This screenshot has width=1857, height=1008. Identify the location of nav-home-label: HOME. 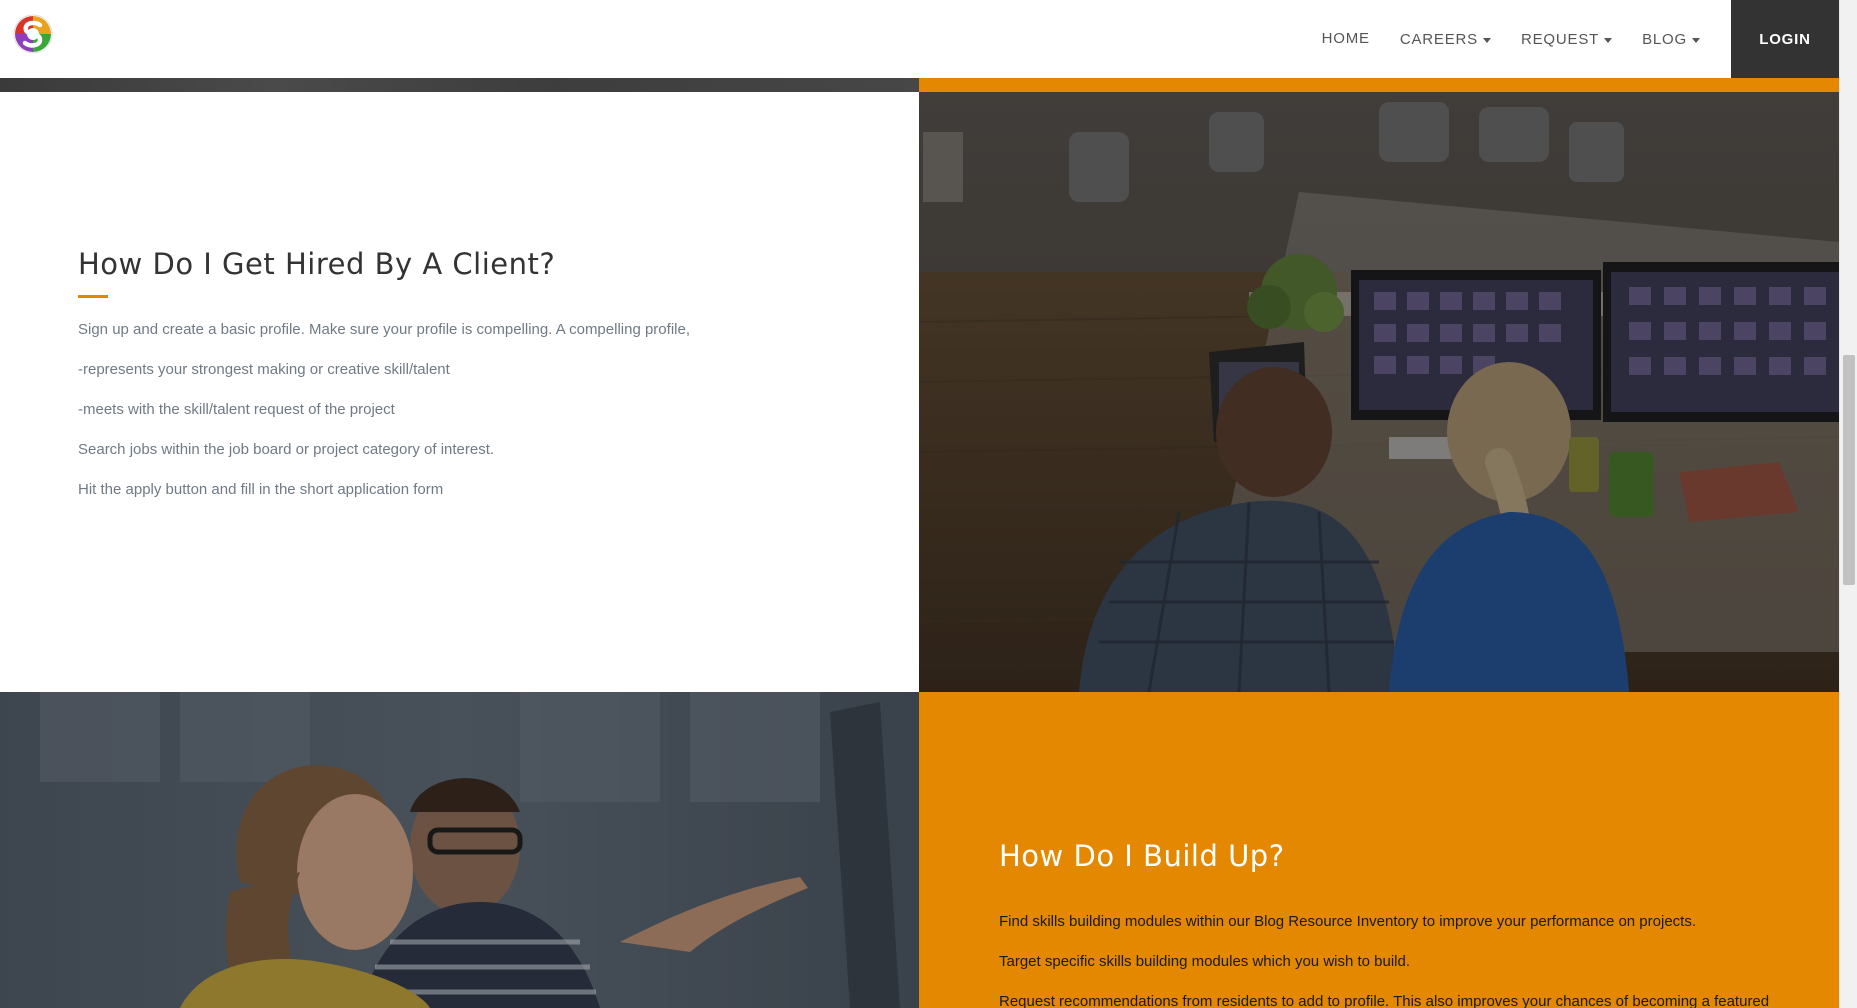
(1345, 38).